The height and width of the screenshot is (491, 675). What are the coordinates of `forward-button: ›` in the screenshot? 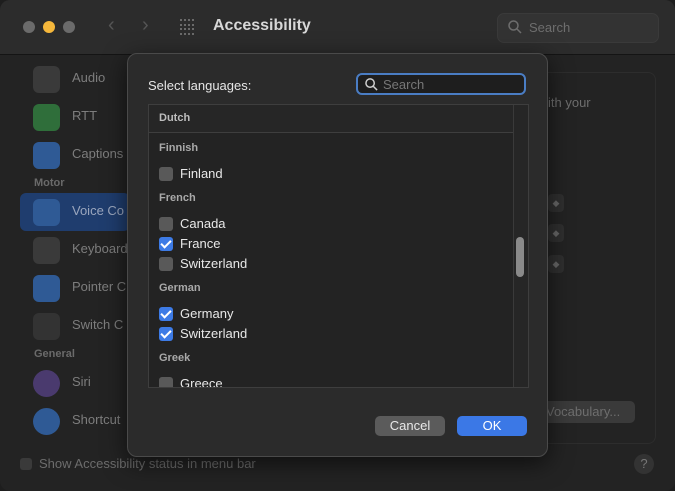 It's located at (145, 25).